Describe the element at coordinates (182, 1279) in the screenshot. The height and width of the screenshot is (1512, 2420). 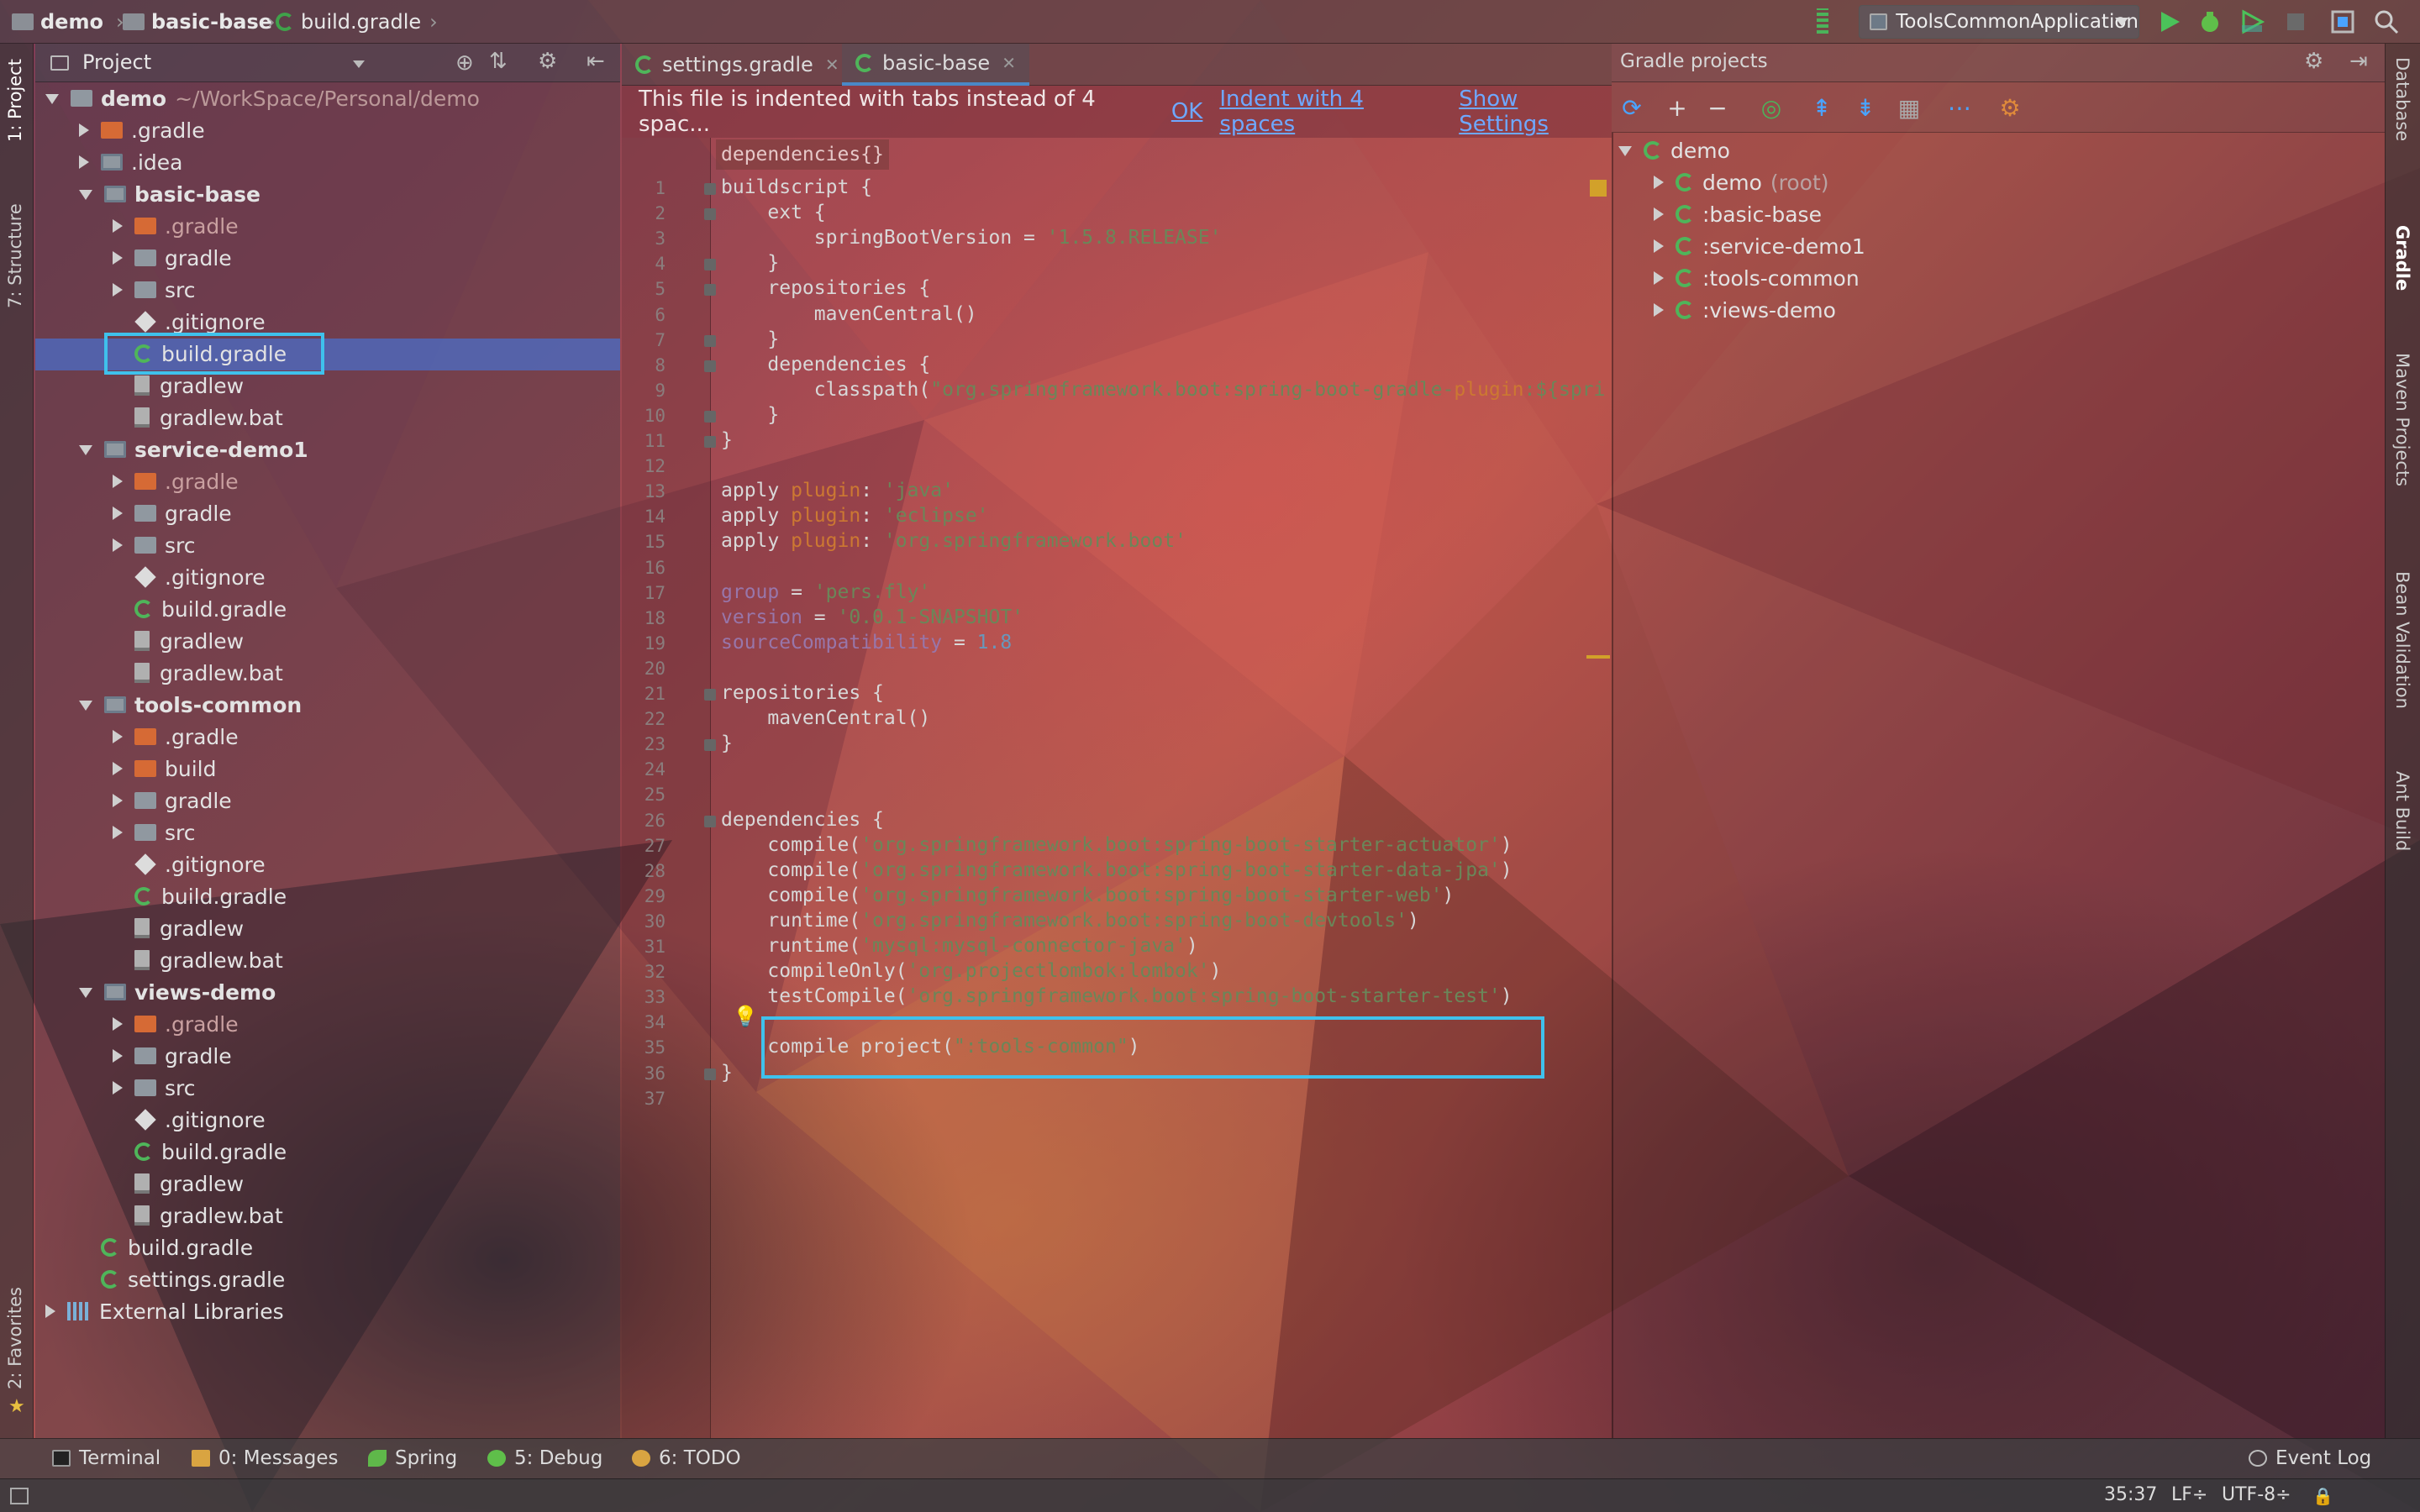
I see `tree-item: settings.gradle` at that location.